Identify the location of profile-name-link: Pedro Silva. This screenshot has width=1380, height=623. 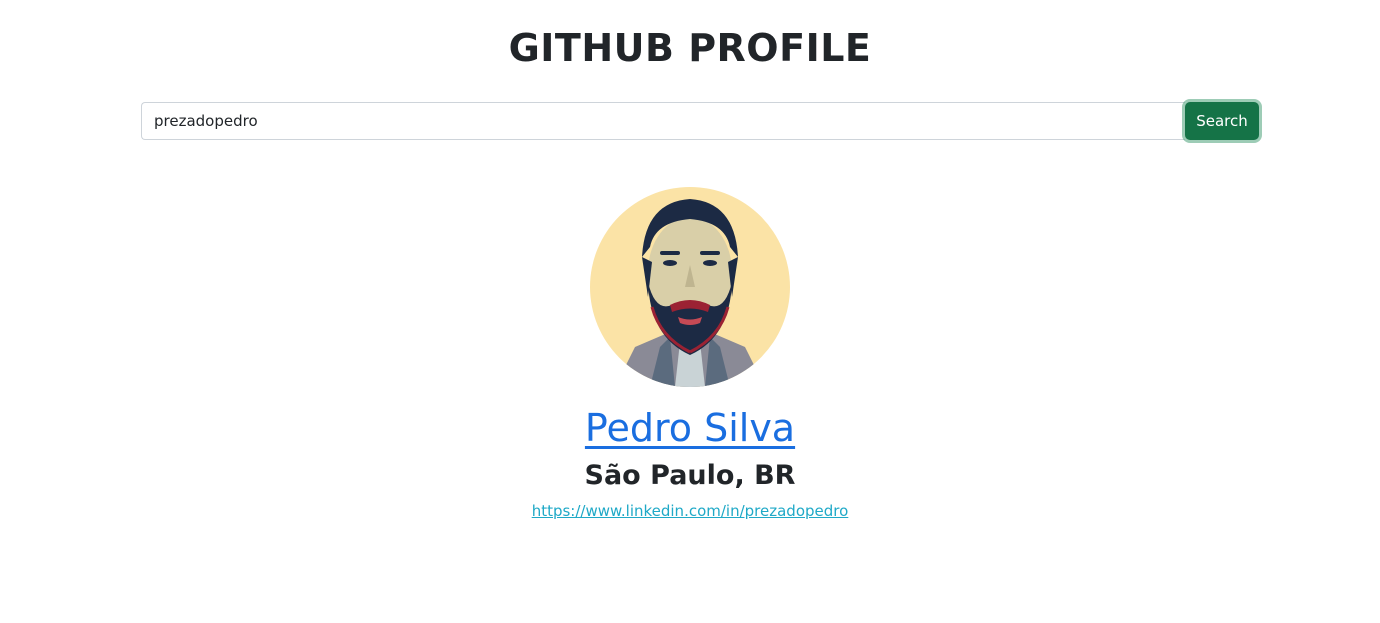
(690, 428).